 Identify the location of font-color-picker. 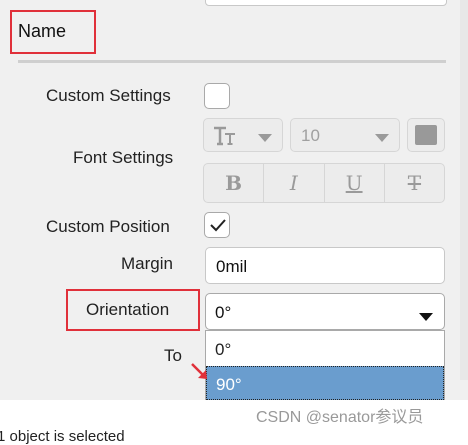
(426, 135).